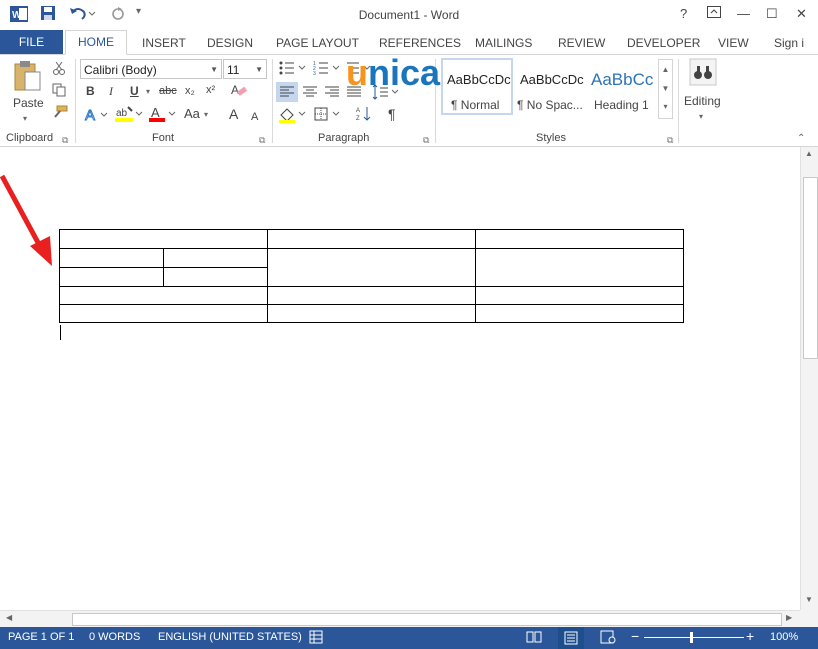 The width and height of the screenshot is (818, 649). Describe the element at coordinates (294, 70) in the screenshot. I see `bullets-icon` at that location.